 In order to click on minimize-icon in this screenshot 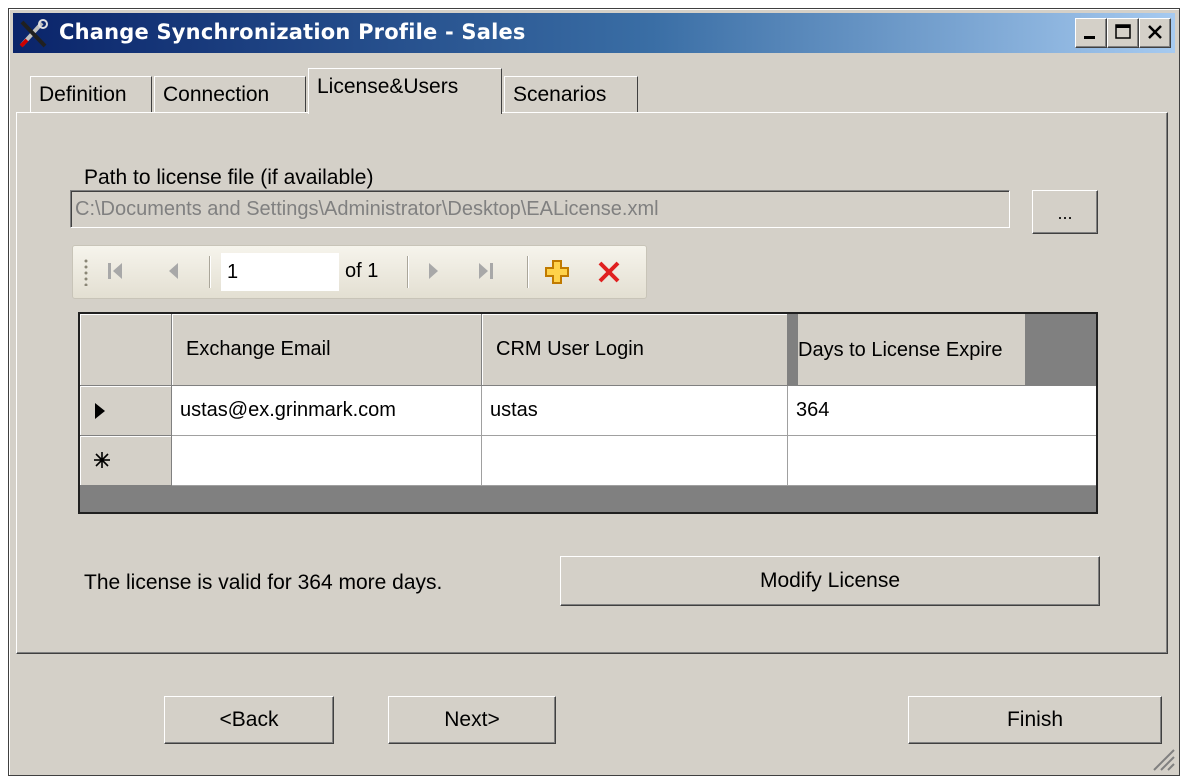, I will do `click(1089, 37)`.